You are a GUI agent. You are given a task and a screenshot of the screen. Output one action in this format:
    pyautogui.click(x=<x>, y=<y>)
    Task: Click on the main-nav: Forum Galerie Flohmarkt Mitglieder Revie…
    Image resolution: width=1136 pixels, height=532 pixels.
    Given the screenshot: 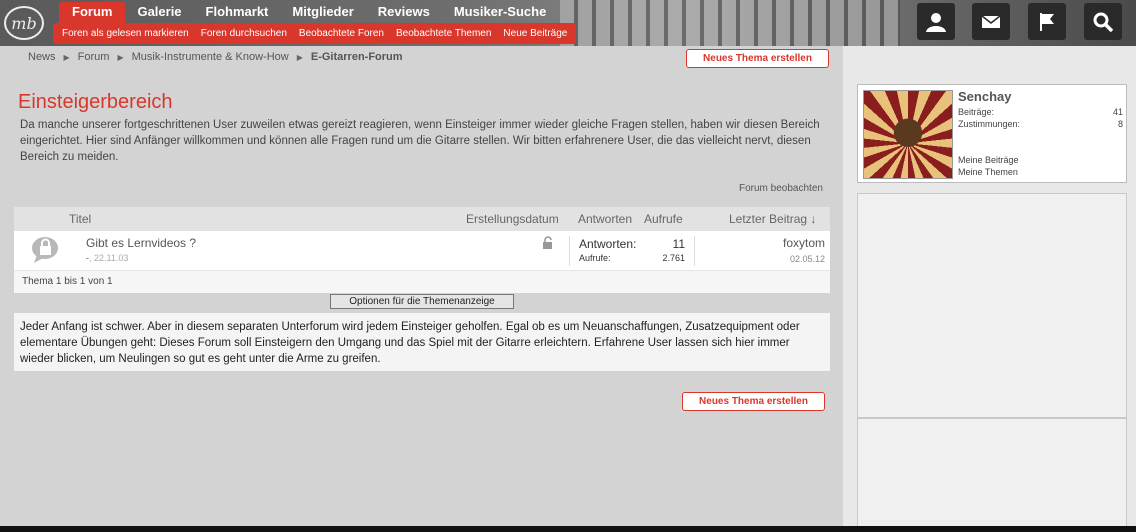 What is the action you would take?
    pyautogui.click(x=308, y=13)
    